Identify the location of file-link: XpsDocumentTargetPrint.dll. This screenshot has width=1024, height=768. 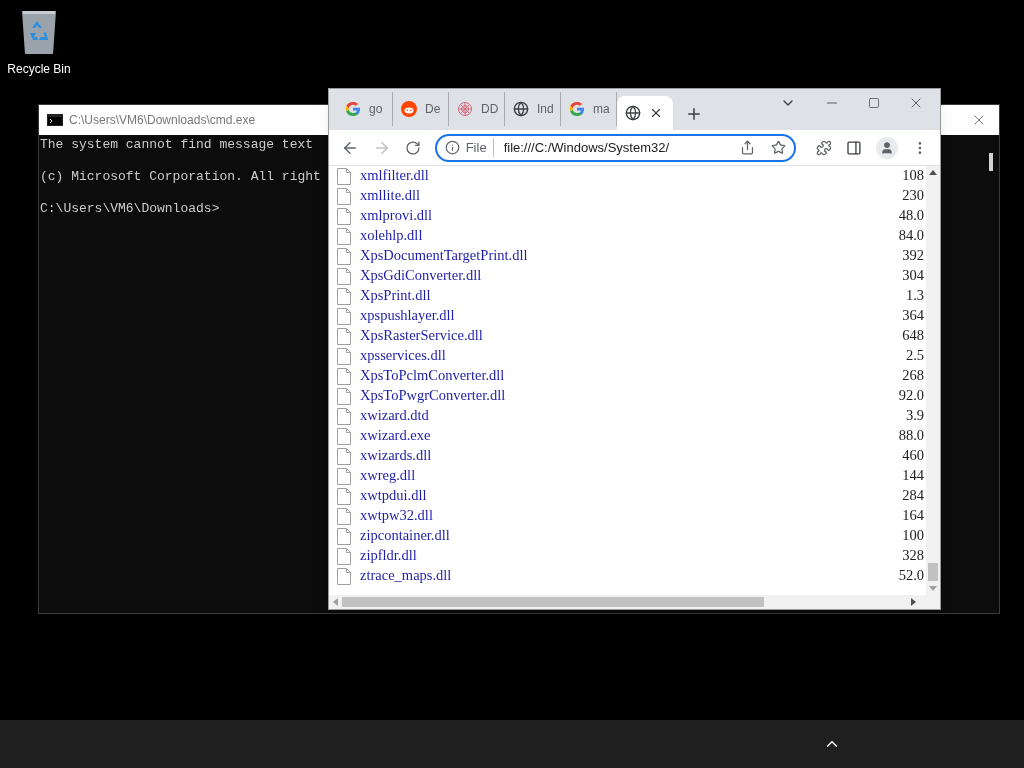
(444, 256).